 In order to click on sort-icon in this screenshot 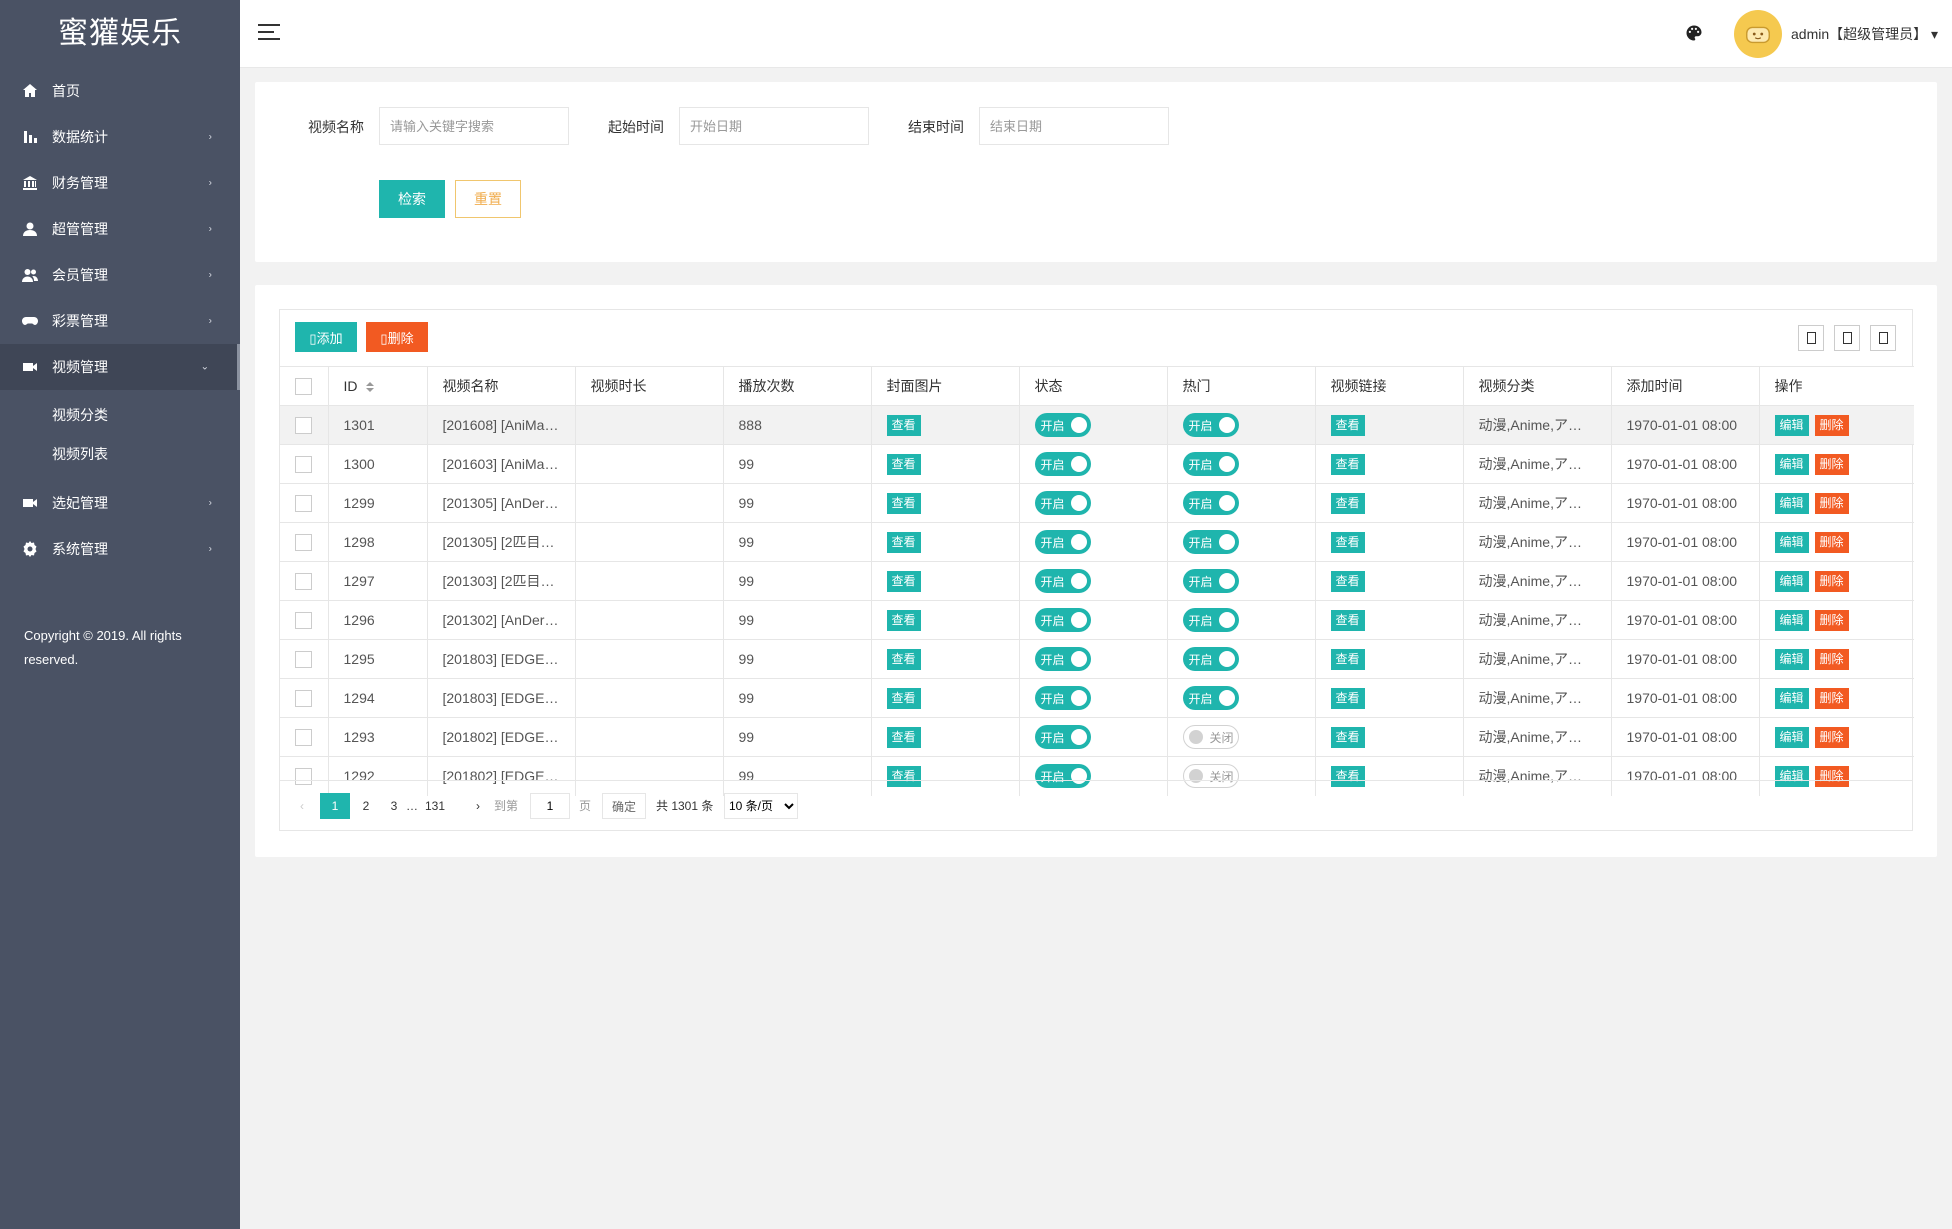, I will do `click(369, 387)`.